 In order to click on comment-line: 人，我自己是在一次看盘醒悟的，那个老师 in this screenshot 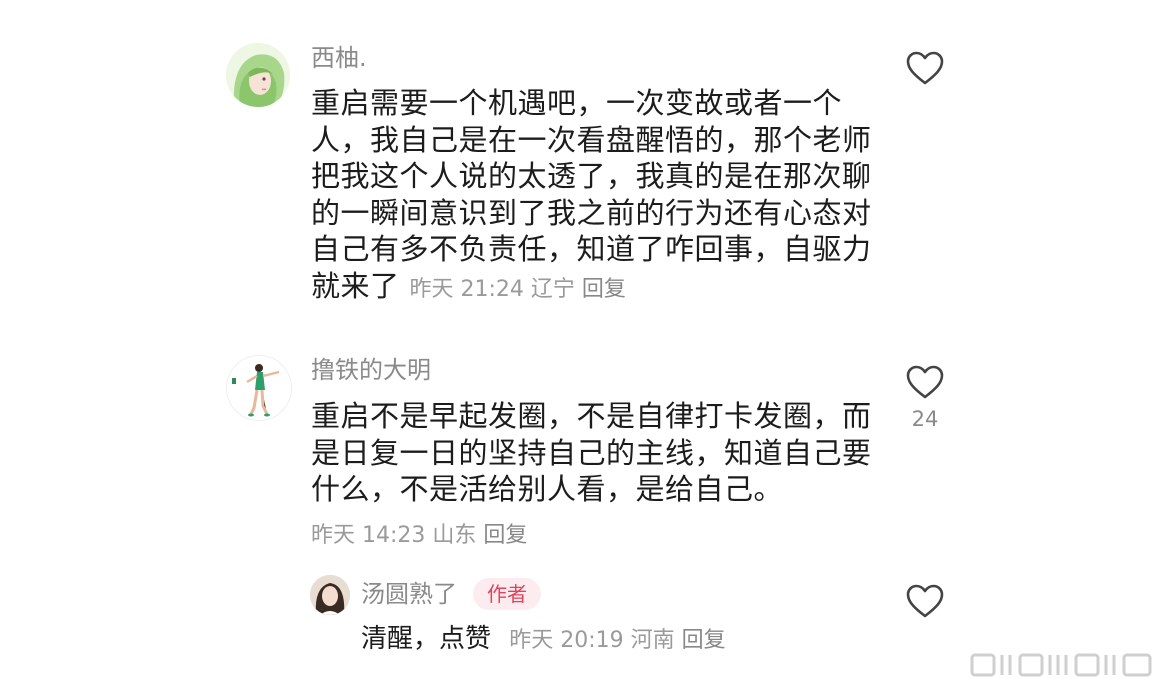, I will do `click(591, 139)`.